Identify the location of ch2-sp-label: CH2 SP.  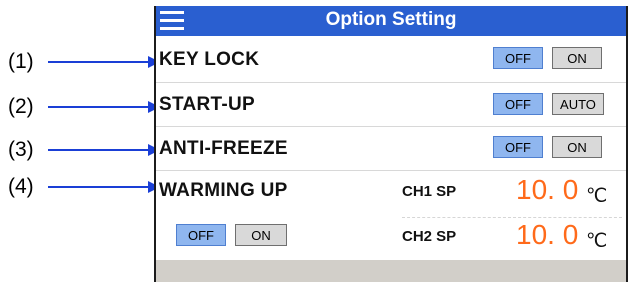
(429, 236).